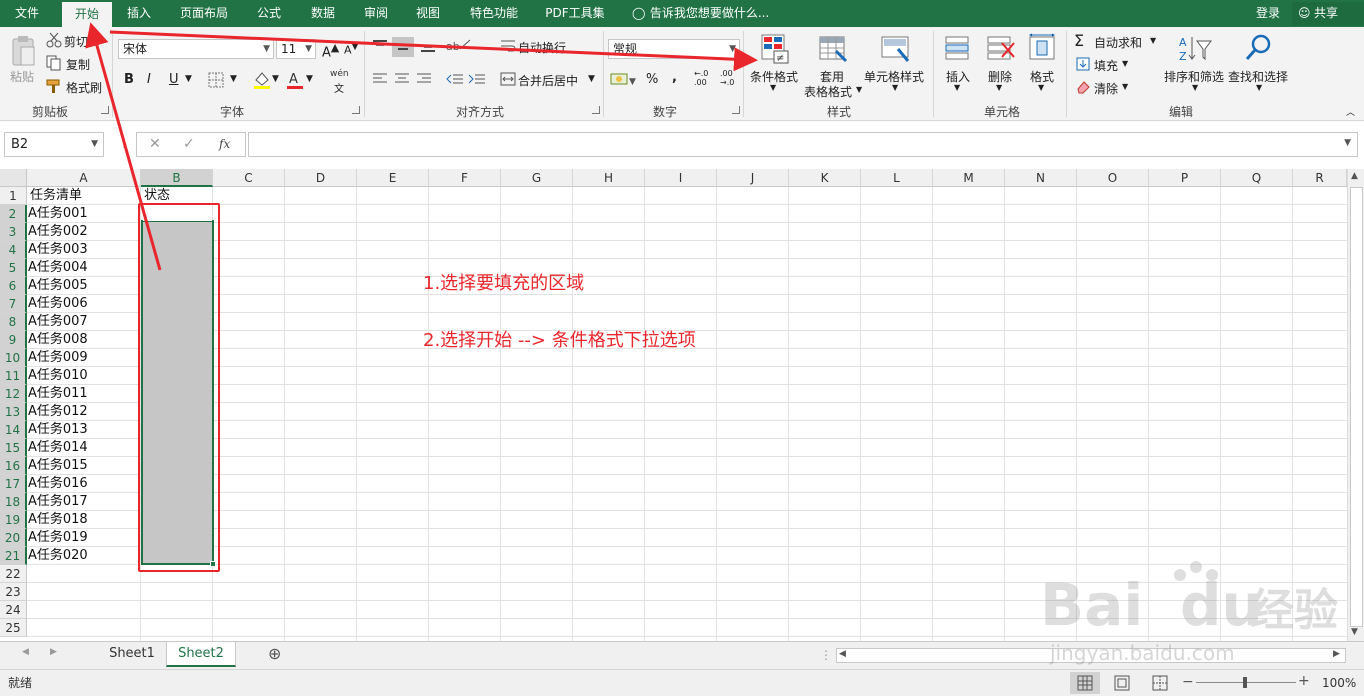  What do you see at coordinates (201, 654) in the screenshot?
I see `sheet-tab-sheet2: Sheet2` at bounding box center [201, 654].